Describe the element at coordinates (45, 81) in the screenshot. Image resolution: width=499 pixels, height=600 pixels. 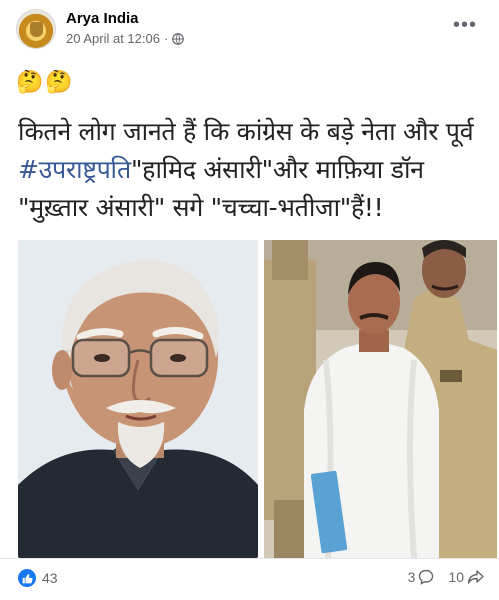
I see `caption-emojis: 🤔🤔` at that location.